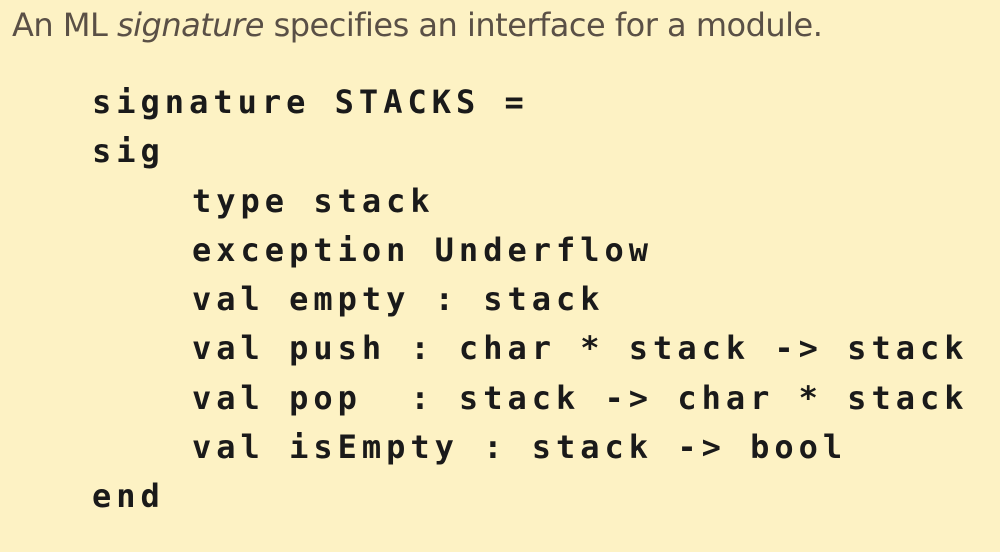 This screenshot has height=552, width=1000. I want to click on code-line-val-pop: val pop : stack -> char * stack, so click(580, 397).